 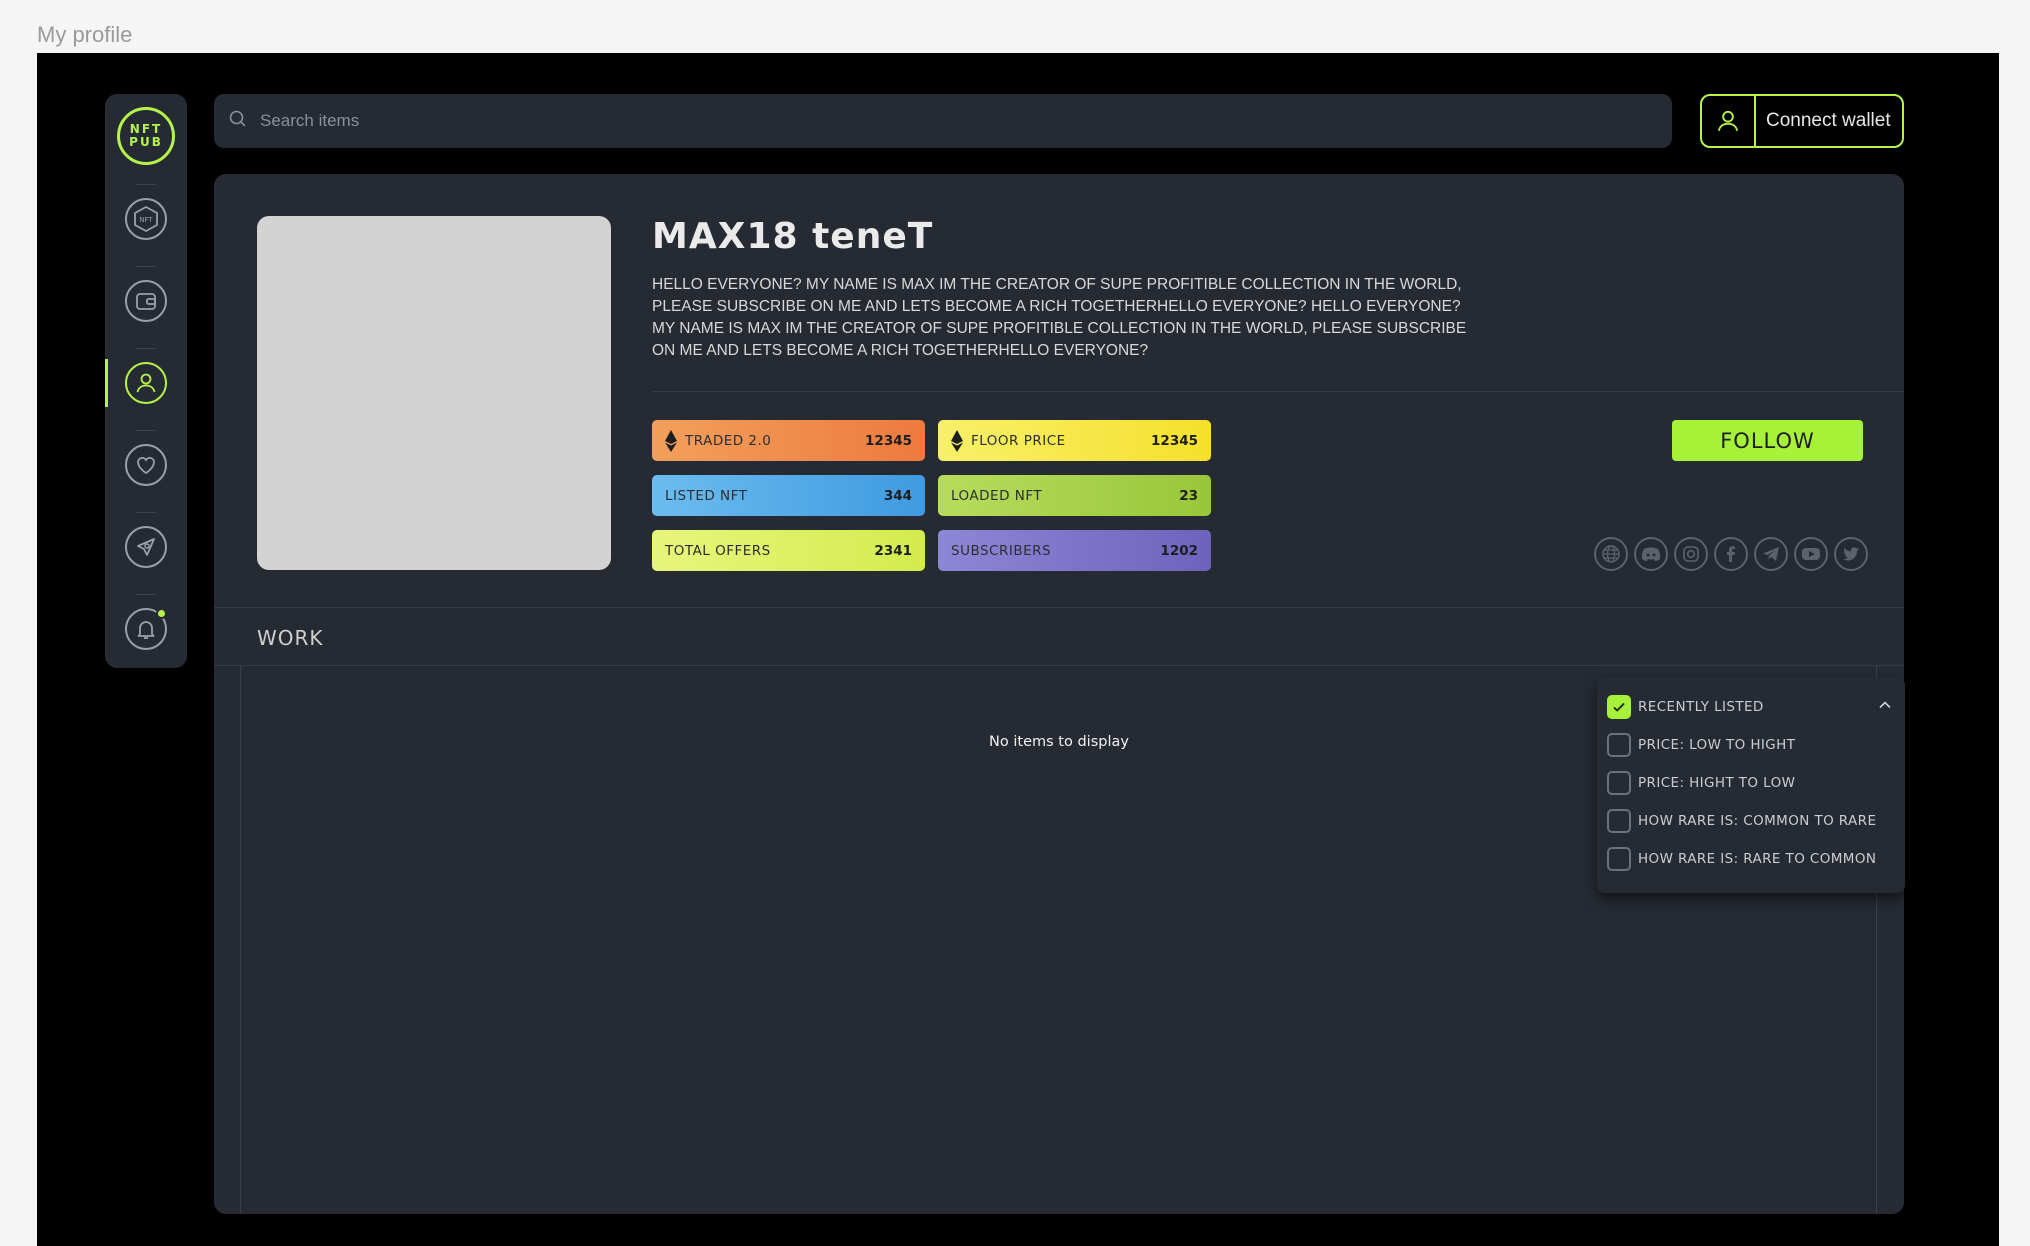 I want to click on search-bar, so click(x=943, y=121).